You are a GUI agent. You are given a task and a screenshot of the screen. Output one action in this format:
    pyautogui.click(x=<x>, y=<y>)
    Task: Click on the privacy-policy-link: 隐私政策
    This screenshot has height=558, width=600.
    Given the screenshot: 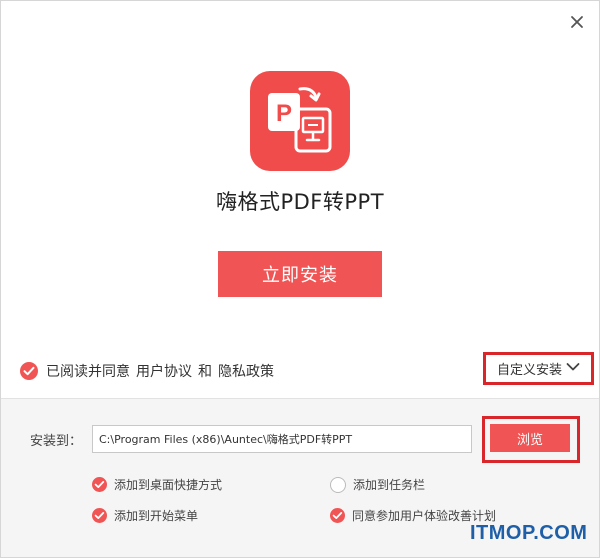 What is the action you would take?
    pyautogui.click(x=246, y=371)
    